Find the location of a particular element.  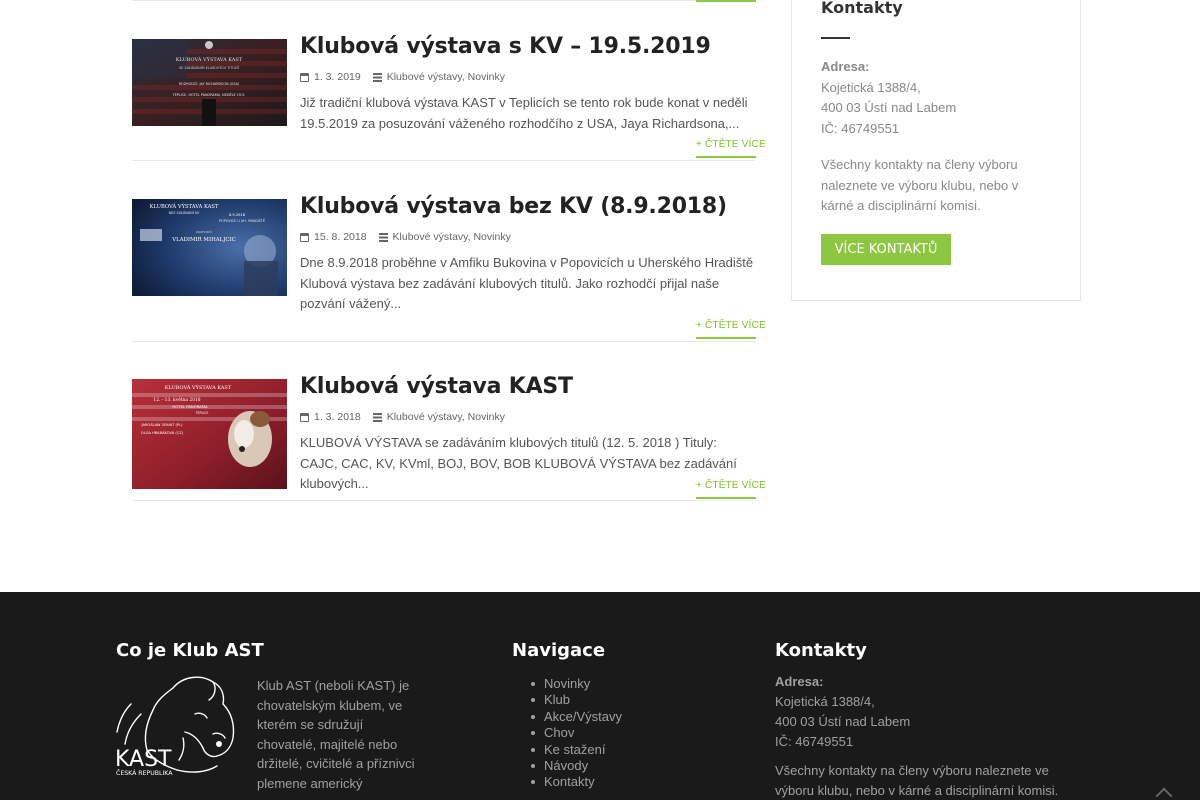

thumb-text: HOTEL PANORAMA is located at coordinates (190, 406).